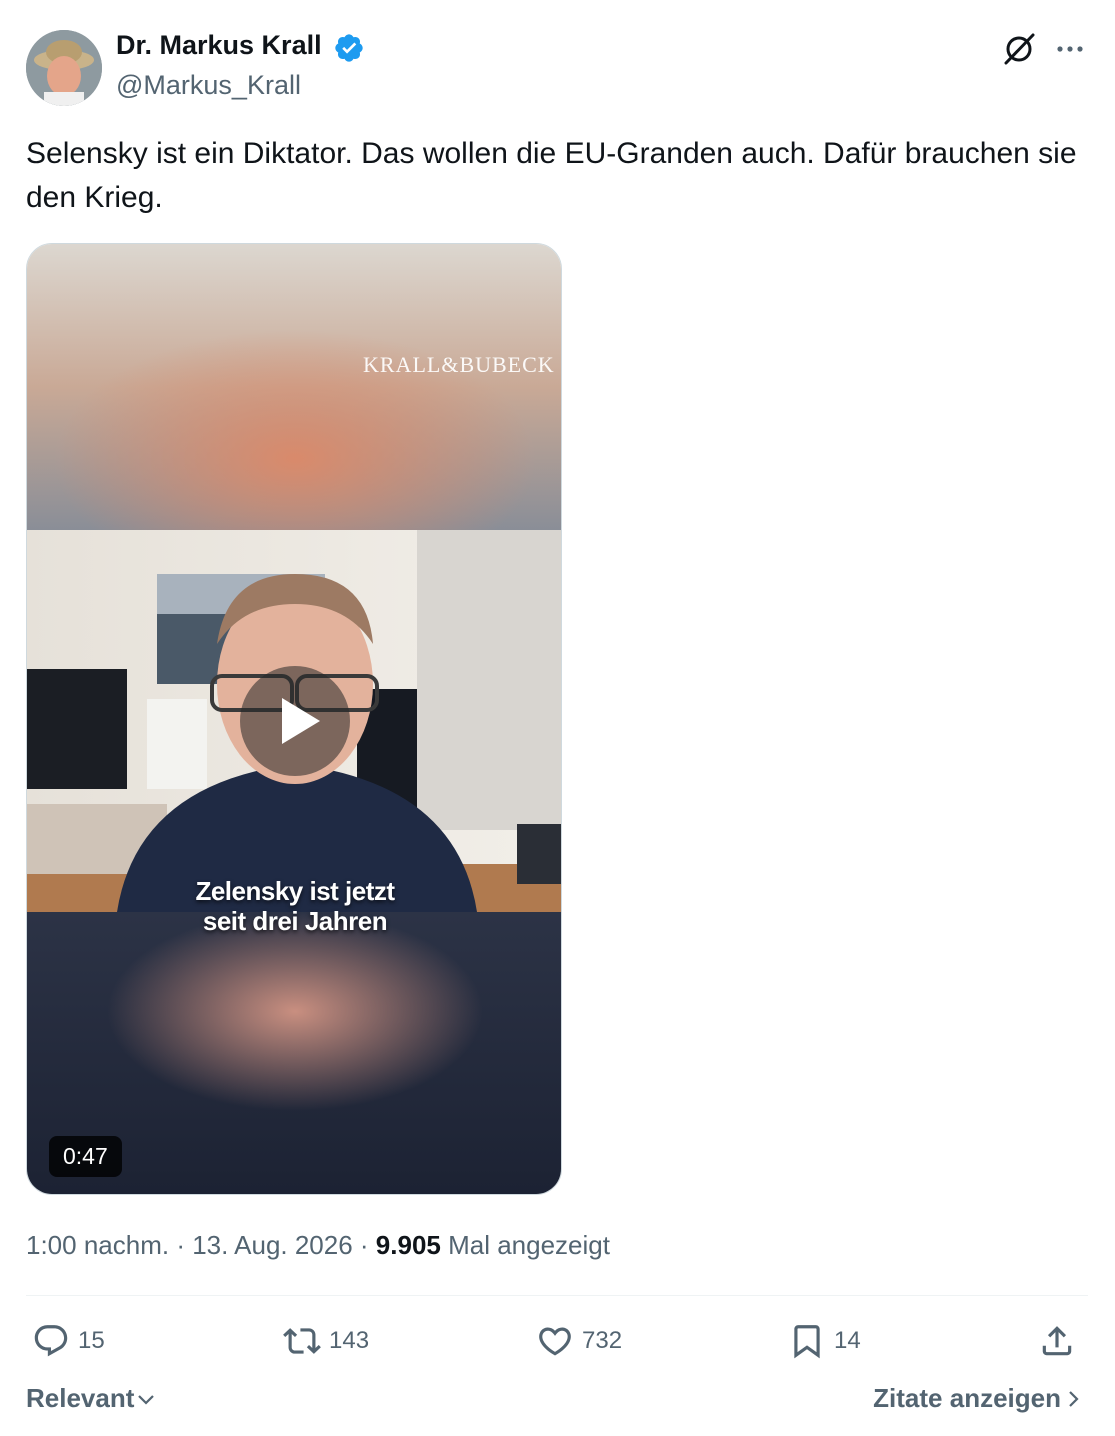 The image size is (1115, 1436). I want to click on repost-button: 143, so click(326, 1341).